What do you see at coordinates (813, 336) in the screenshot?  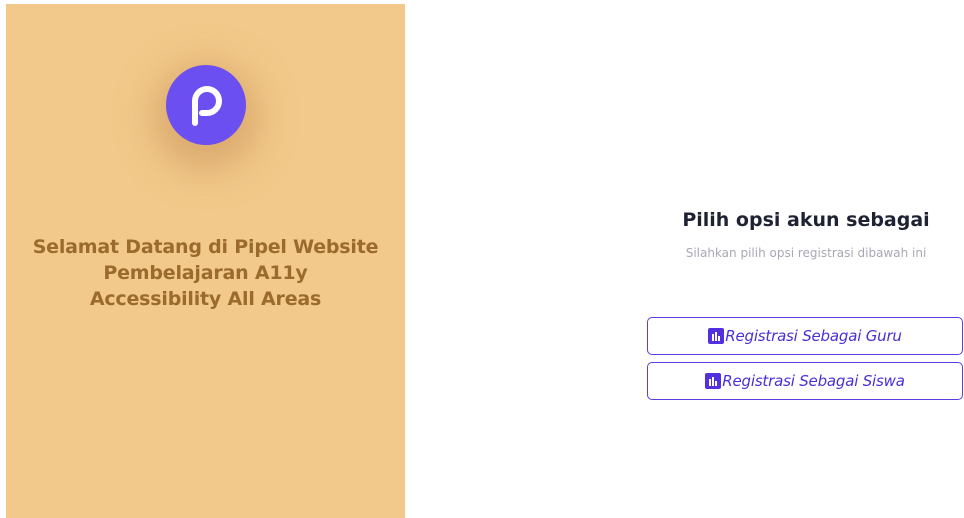 I see `register-teacher-label: Registrasi Sebagai Guru` at bounding box center [813, 336].